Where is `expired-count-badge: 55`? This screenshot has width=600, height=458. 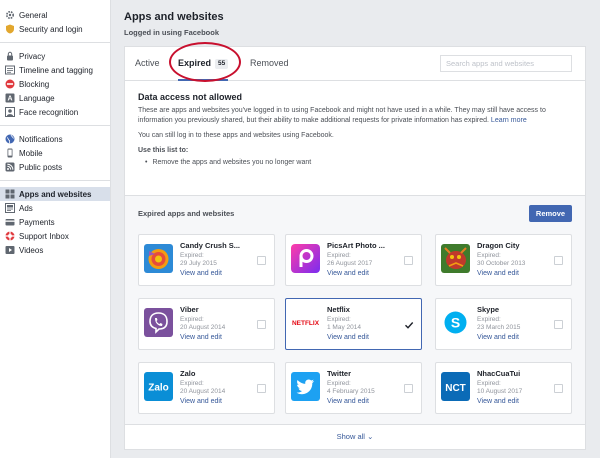
expired-count-badge: 55 is located at coordinates (222, 63).